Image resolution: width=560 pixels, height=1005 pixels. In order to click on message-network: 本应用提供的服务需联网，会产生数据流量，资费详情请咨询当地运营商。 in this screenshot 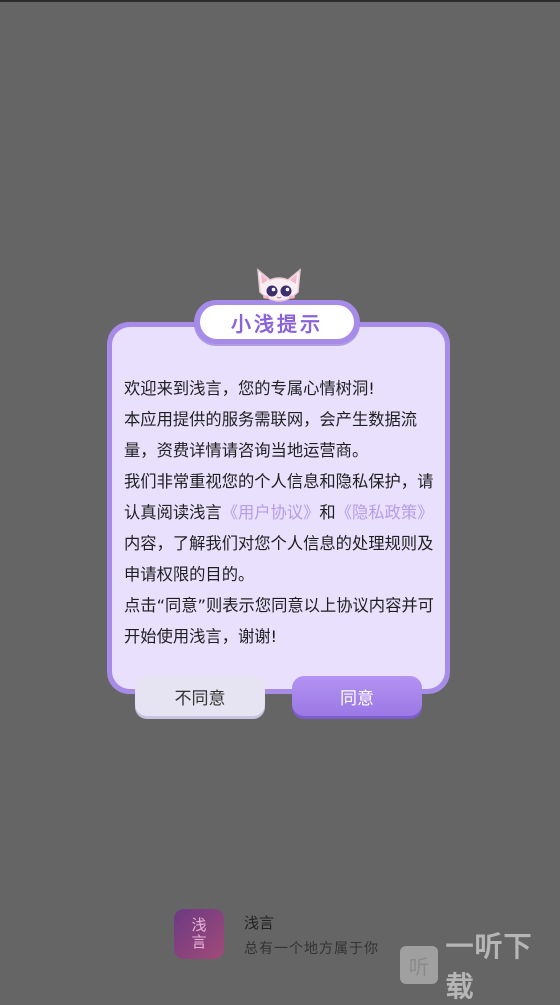, I will do `click(279, 435)`.